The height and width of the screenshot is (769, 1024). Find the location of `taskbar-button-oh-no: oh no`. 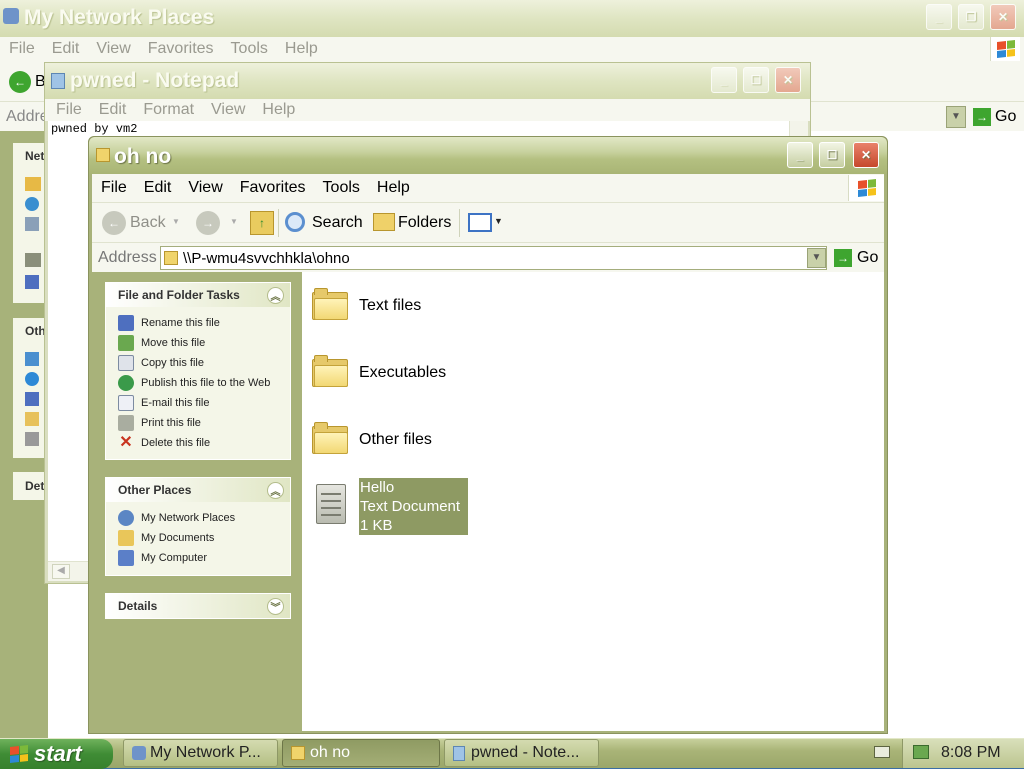

taskbar-button-oh-no: oh no is located at coordinates (361, 753).